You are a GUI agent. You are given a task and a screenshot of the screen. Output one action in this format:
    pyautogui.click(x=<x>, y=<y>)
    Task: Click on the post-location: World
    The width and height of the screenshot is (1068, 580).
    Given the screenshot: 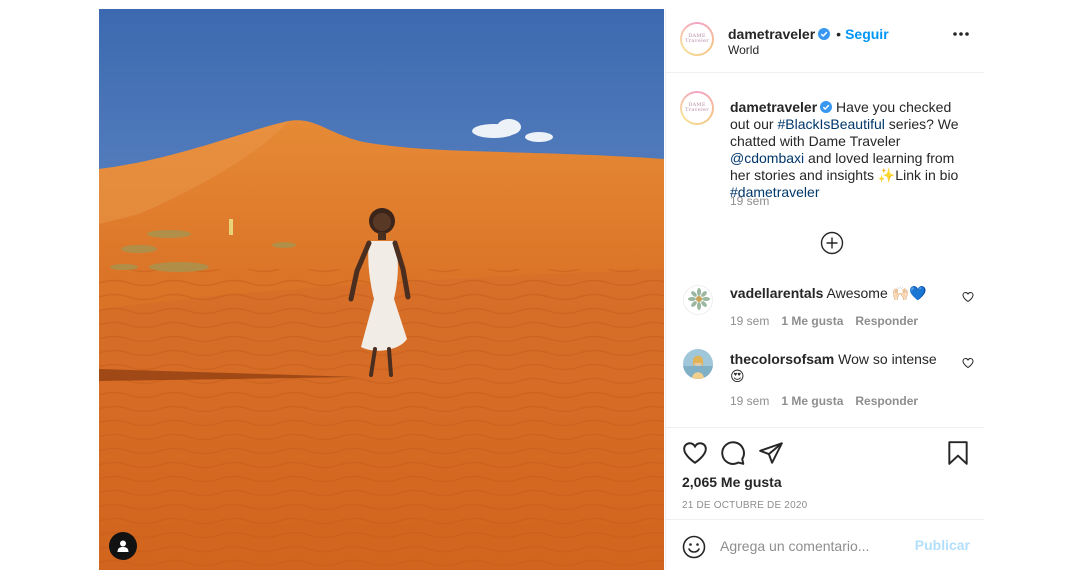 What is the action you would take?
    pyautogui.click(x=743, y=50)
    